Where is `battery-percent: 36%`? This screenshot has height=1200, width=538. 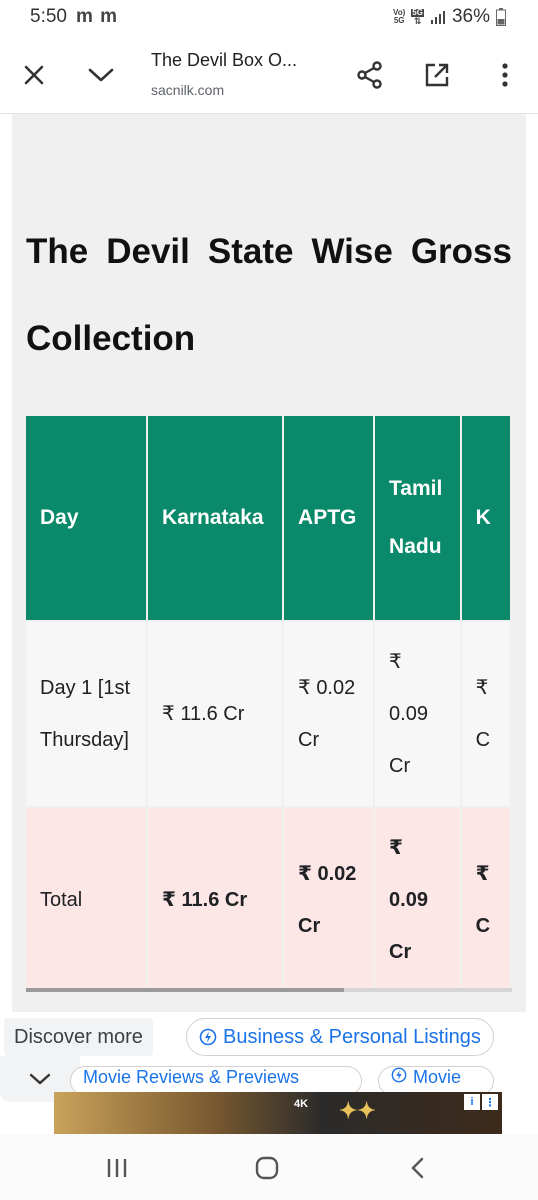
battery-percent: 36% is located at coordinates (470, 16).